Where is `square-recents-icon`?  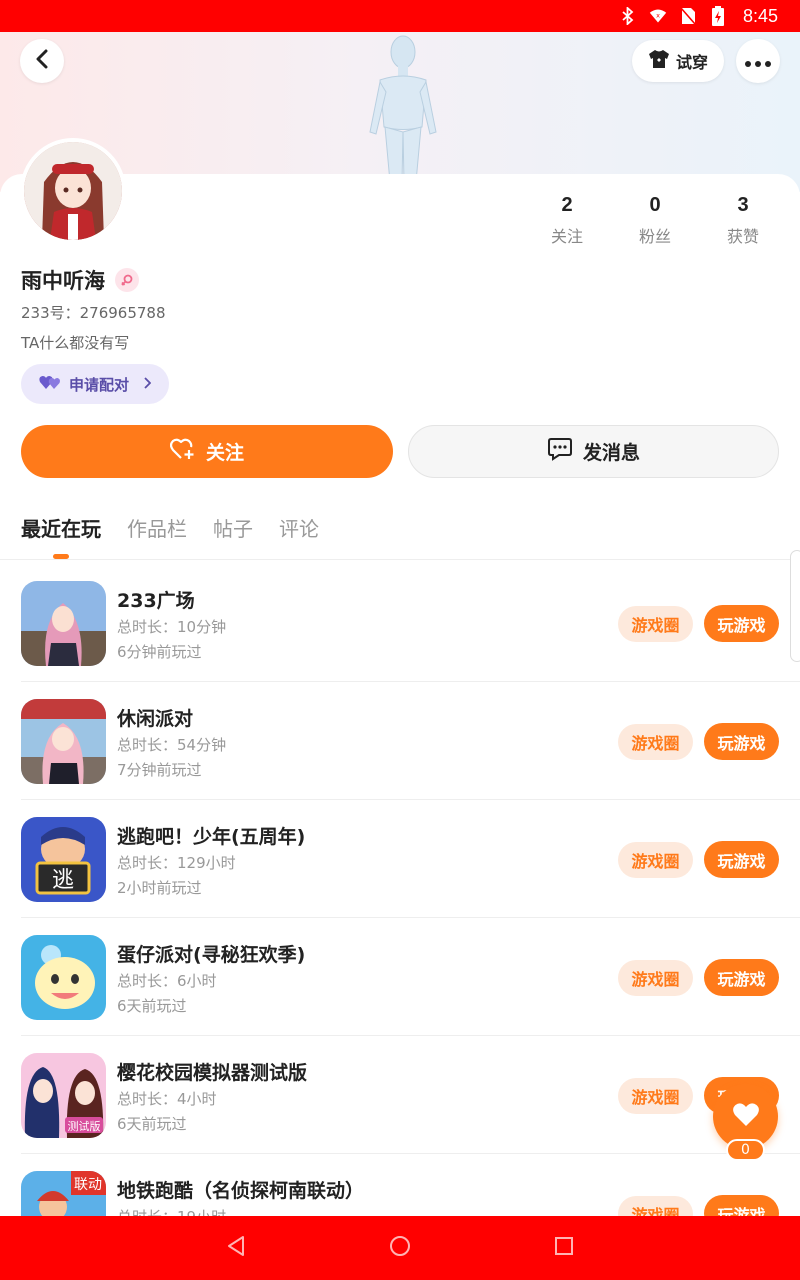 square-recents-icon is located at coordinates (564, 1248).